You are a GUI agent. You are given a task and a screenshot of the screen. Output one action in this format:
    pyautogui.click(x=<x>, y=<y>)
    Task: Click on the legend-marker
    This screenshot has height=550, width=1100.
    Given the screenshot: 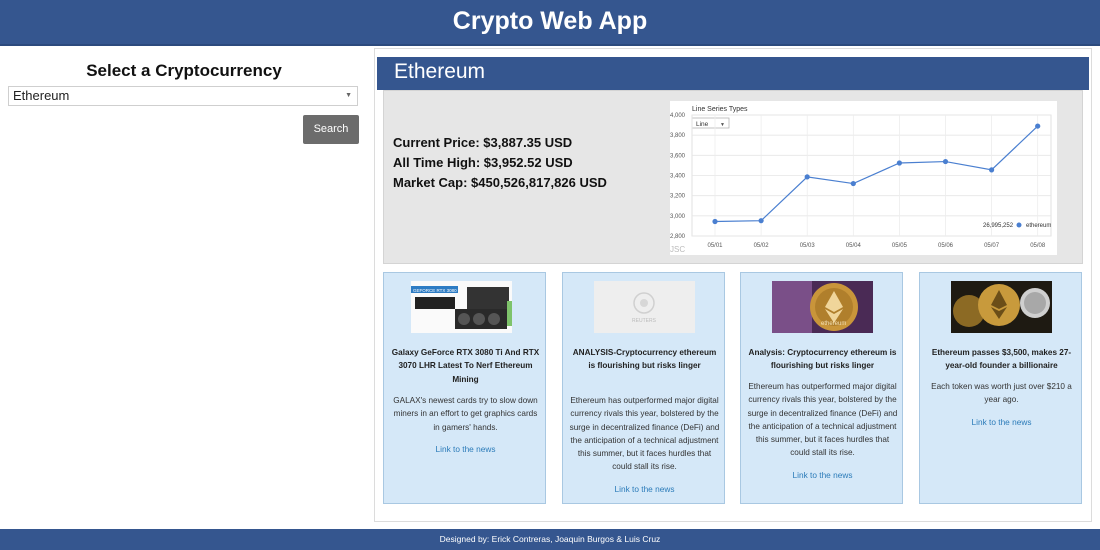 What is the action you would take?
    pyautogui.click(x=1019, y=225)
    